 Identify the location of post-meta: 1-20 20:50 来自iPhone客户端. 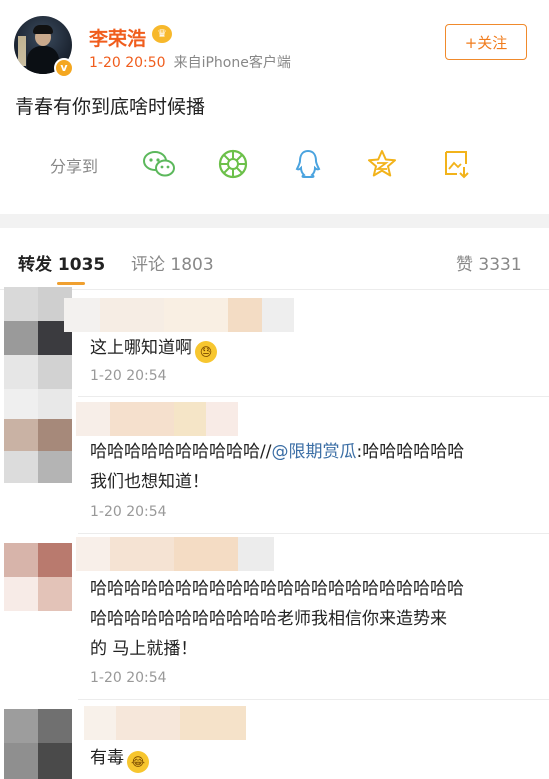
(190, 62).